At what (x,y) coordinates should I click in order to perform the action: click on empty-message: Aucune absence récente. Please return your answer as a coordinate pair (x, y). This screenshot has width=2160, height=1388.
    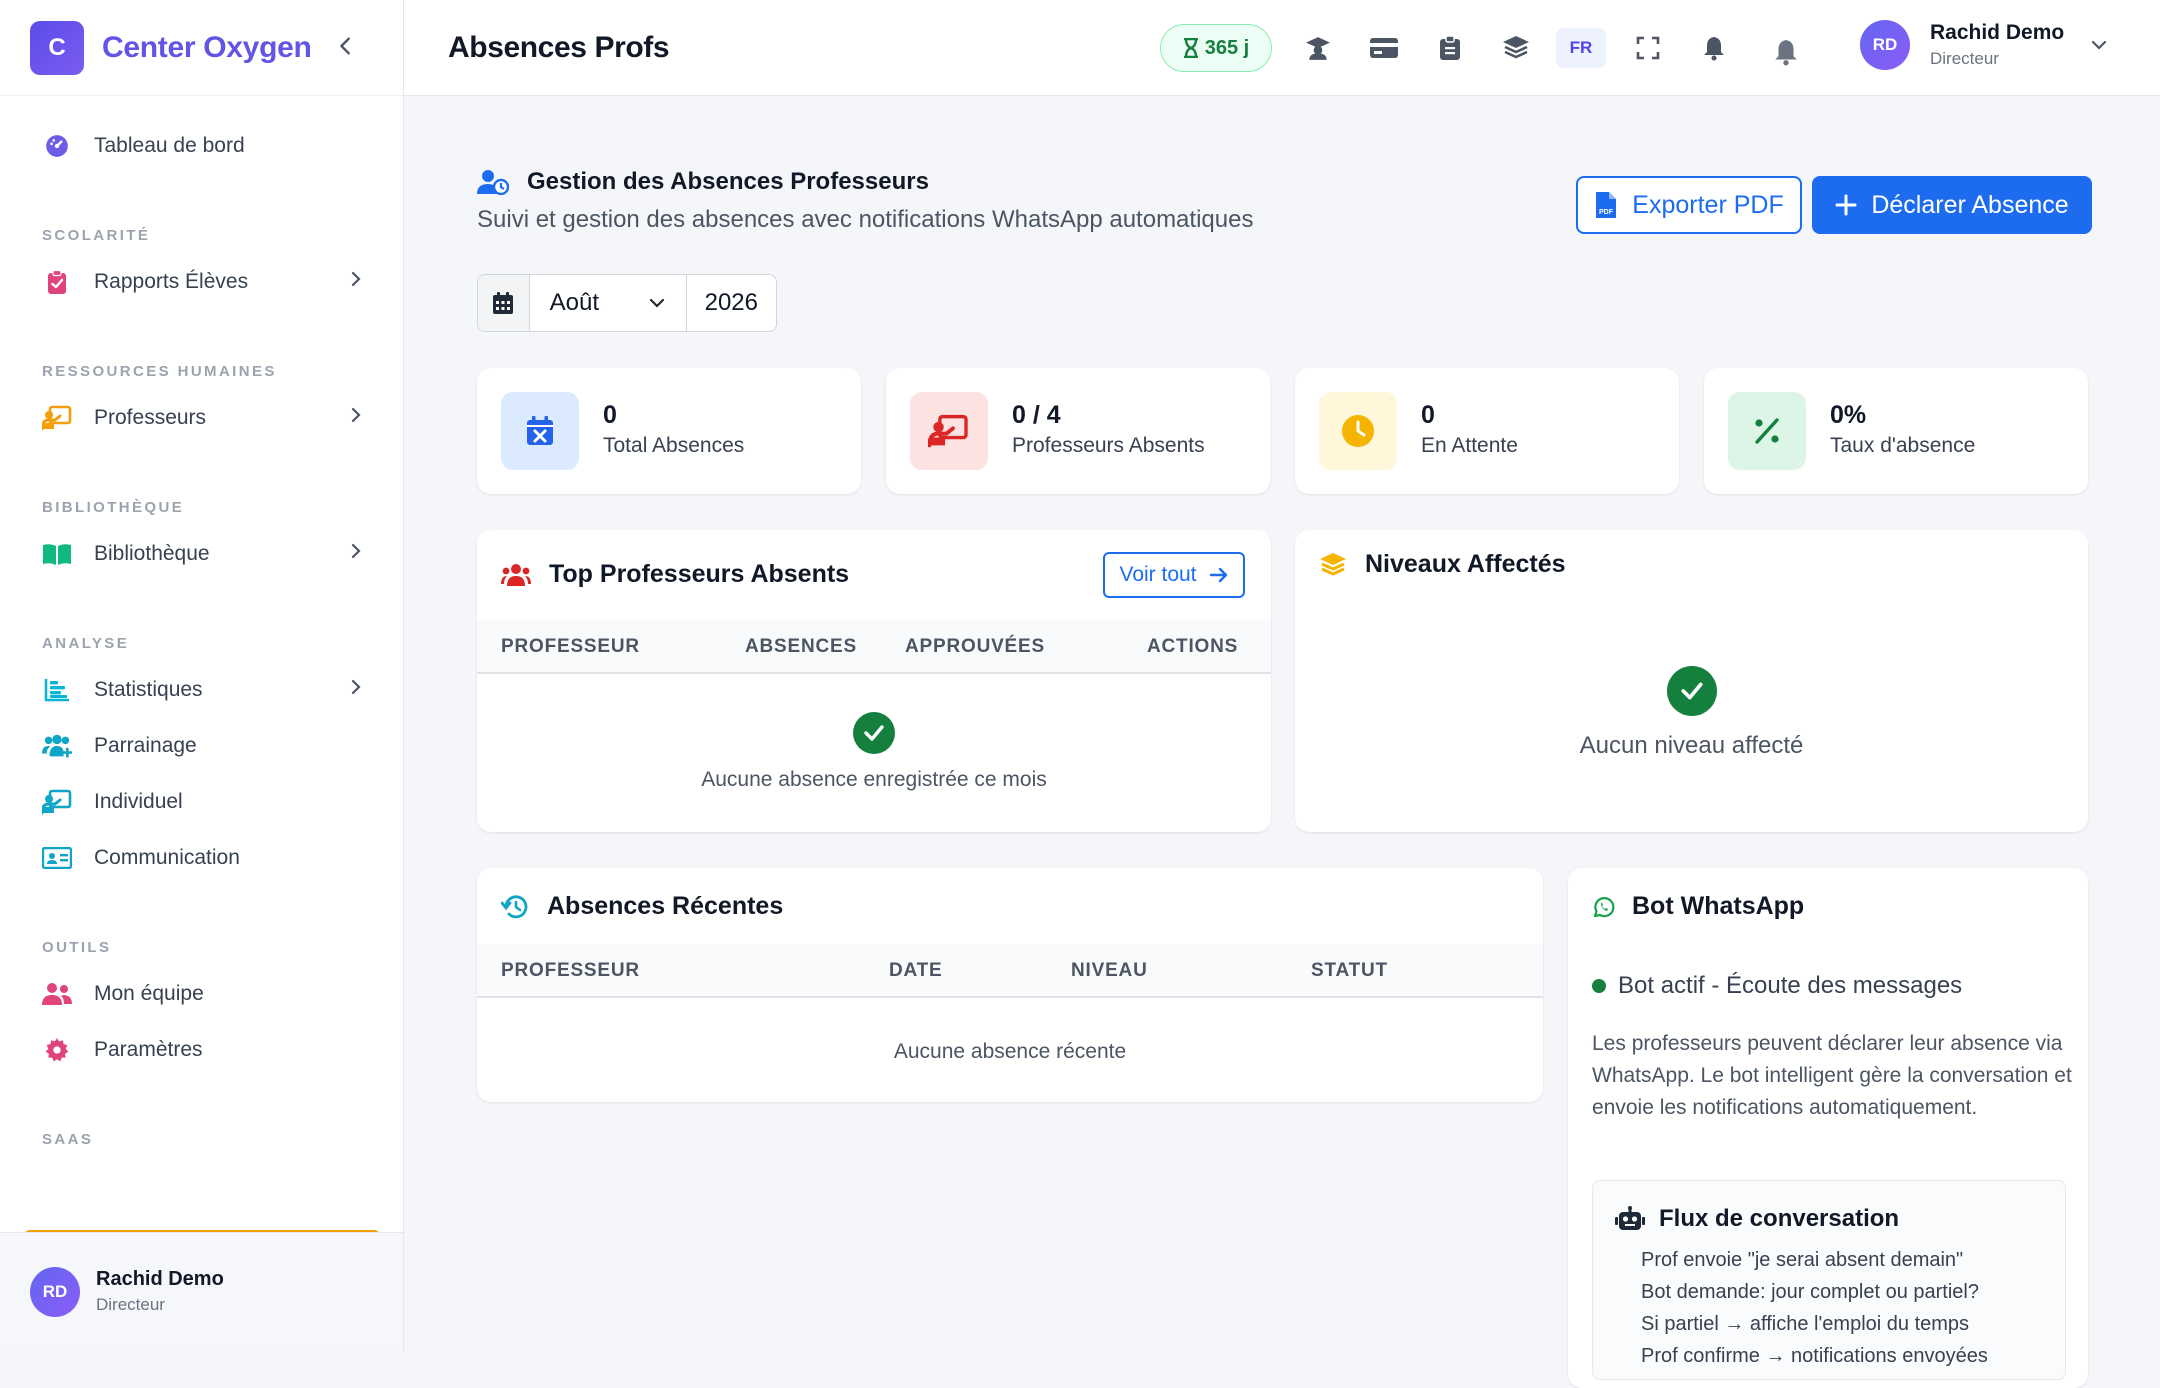
    Looking at the image, I should click on (1010, 1051).